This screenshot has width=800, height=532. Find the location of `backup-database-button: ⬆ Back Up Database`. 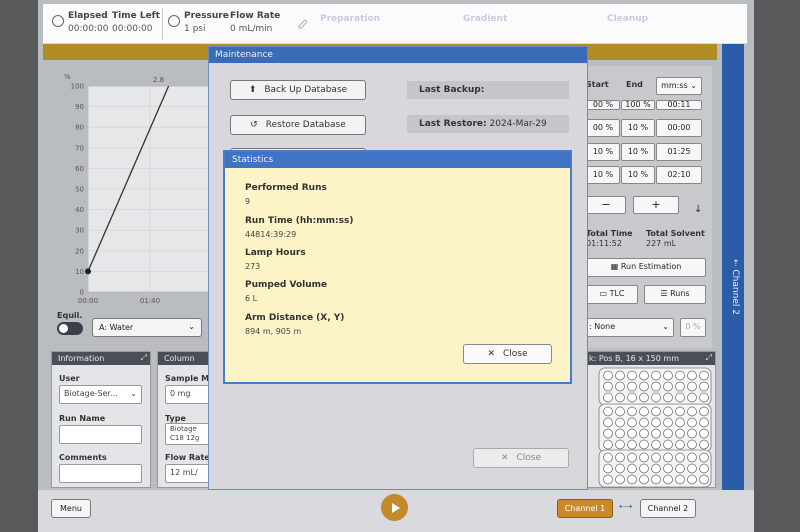

backup-database-button: ⬆ Back Up Database is located at coordinates (298, 90).